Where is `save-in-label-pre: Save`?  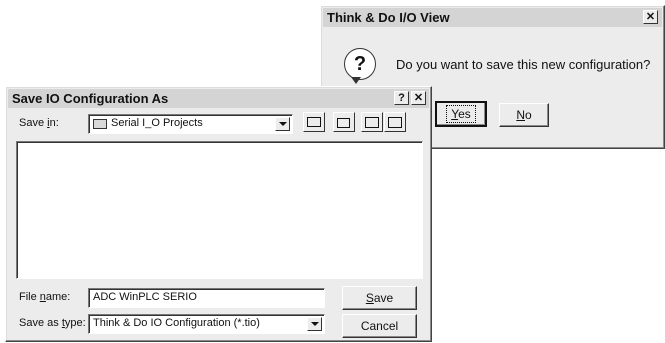
save-in-label-pre: Save is located at coordinates (33, 123).